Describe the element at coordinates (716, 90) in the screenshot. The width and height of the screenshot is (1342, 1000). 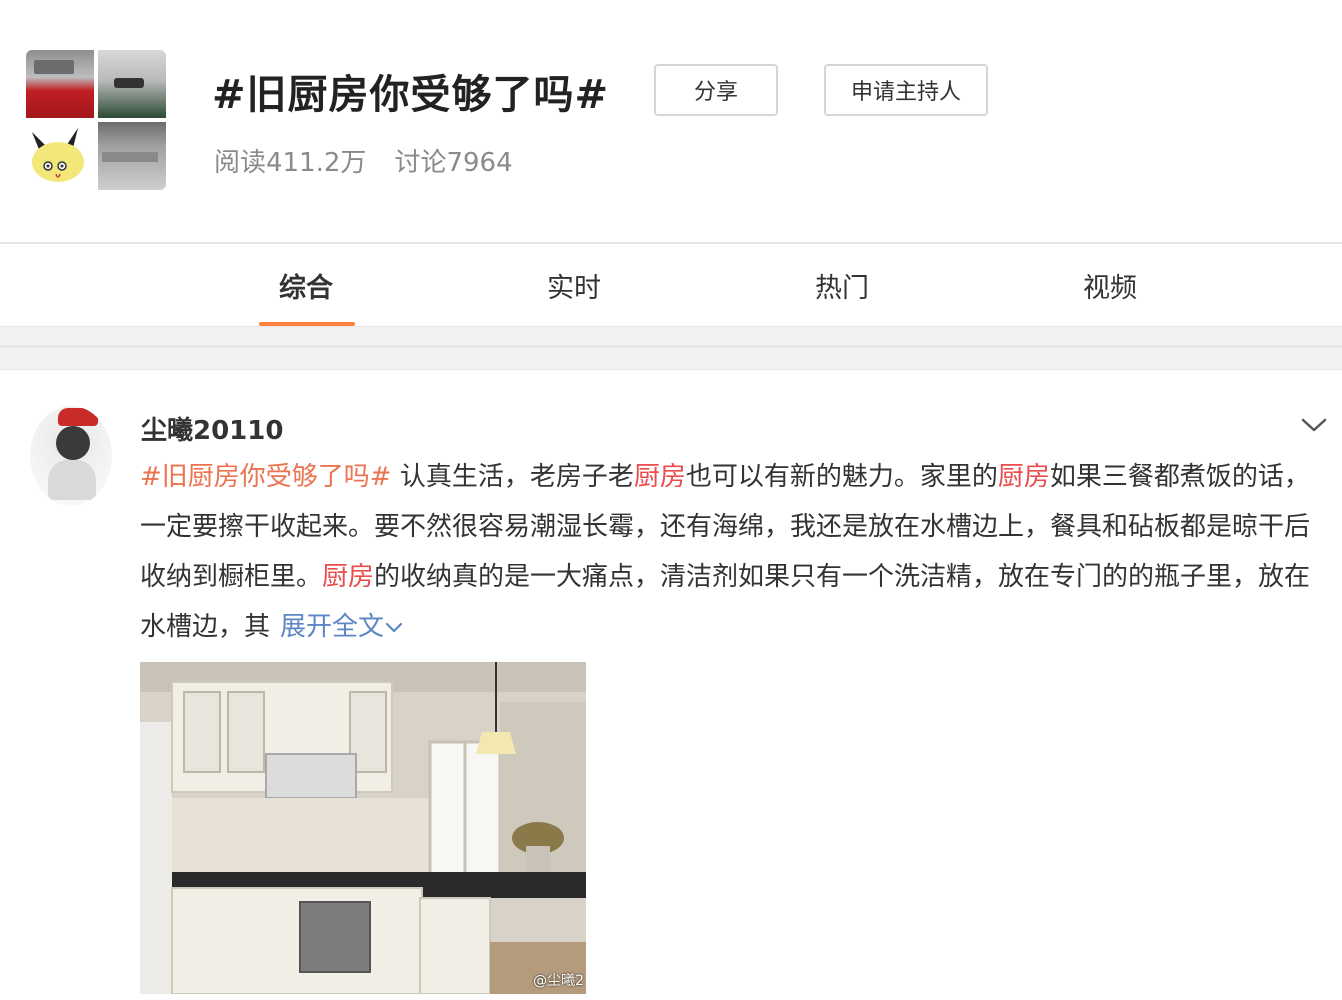
I see `share-button: 分享` at that location.